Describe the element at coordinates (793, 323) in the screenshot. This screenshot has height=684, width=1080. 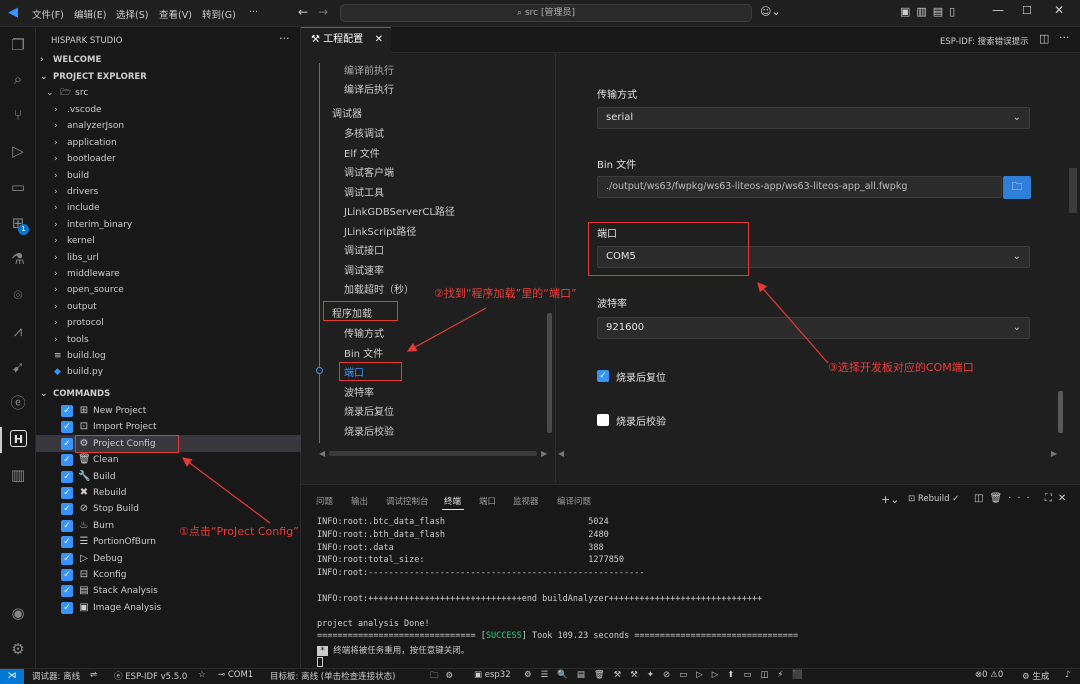
I see `arrow-step3` at that location.